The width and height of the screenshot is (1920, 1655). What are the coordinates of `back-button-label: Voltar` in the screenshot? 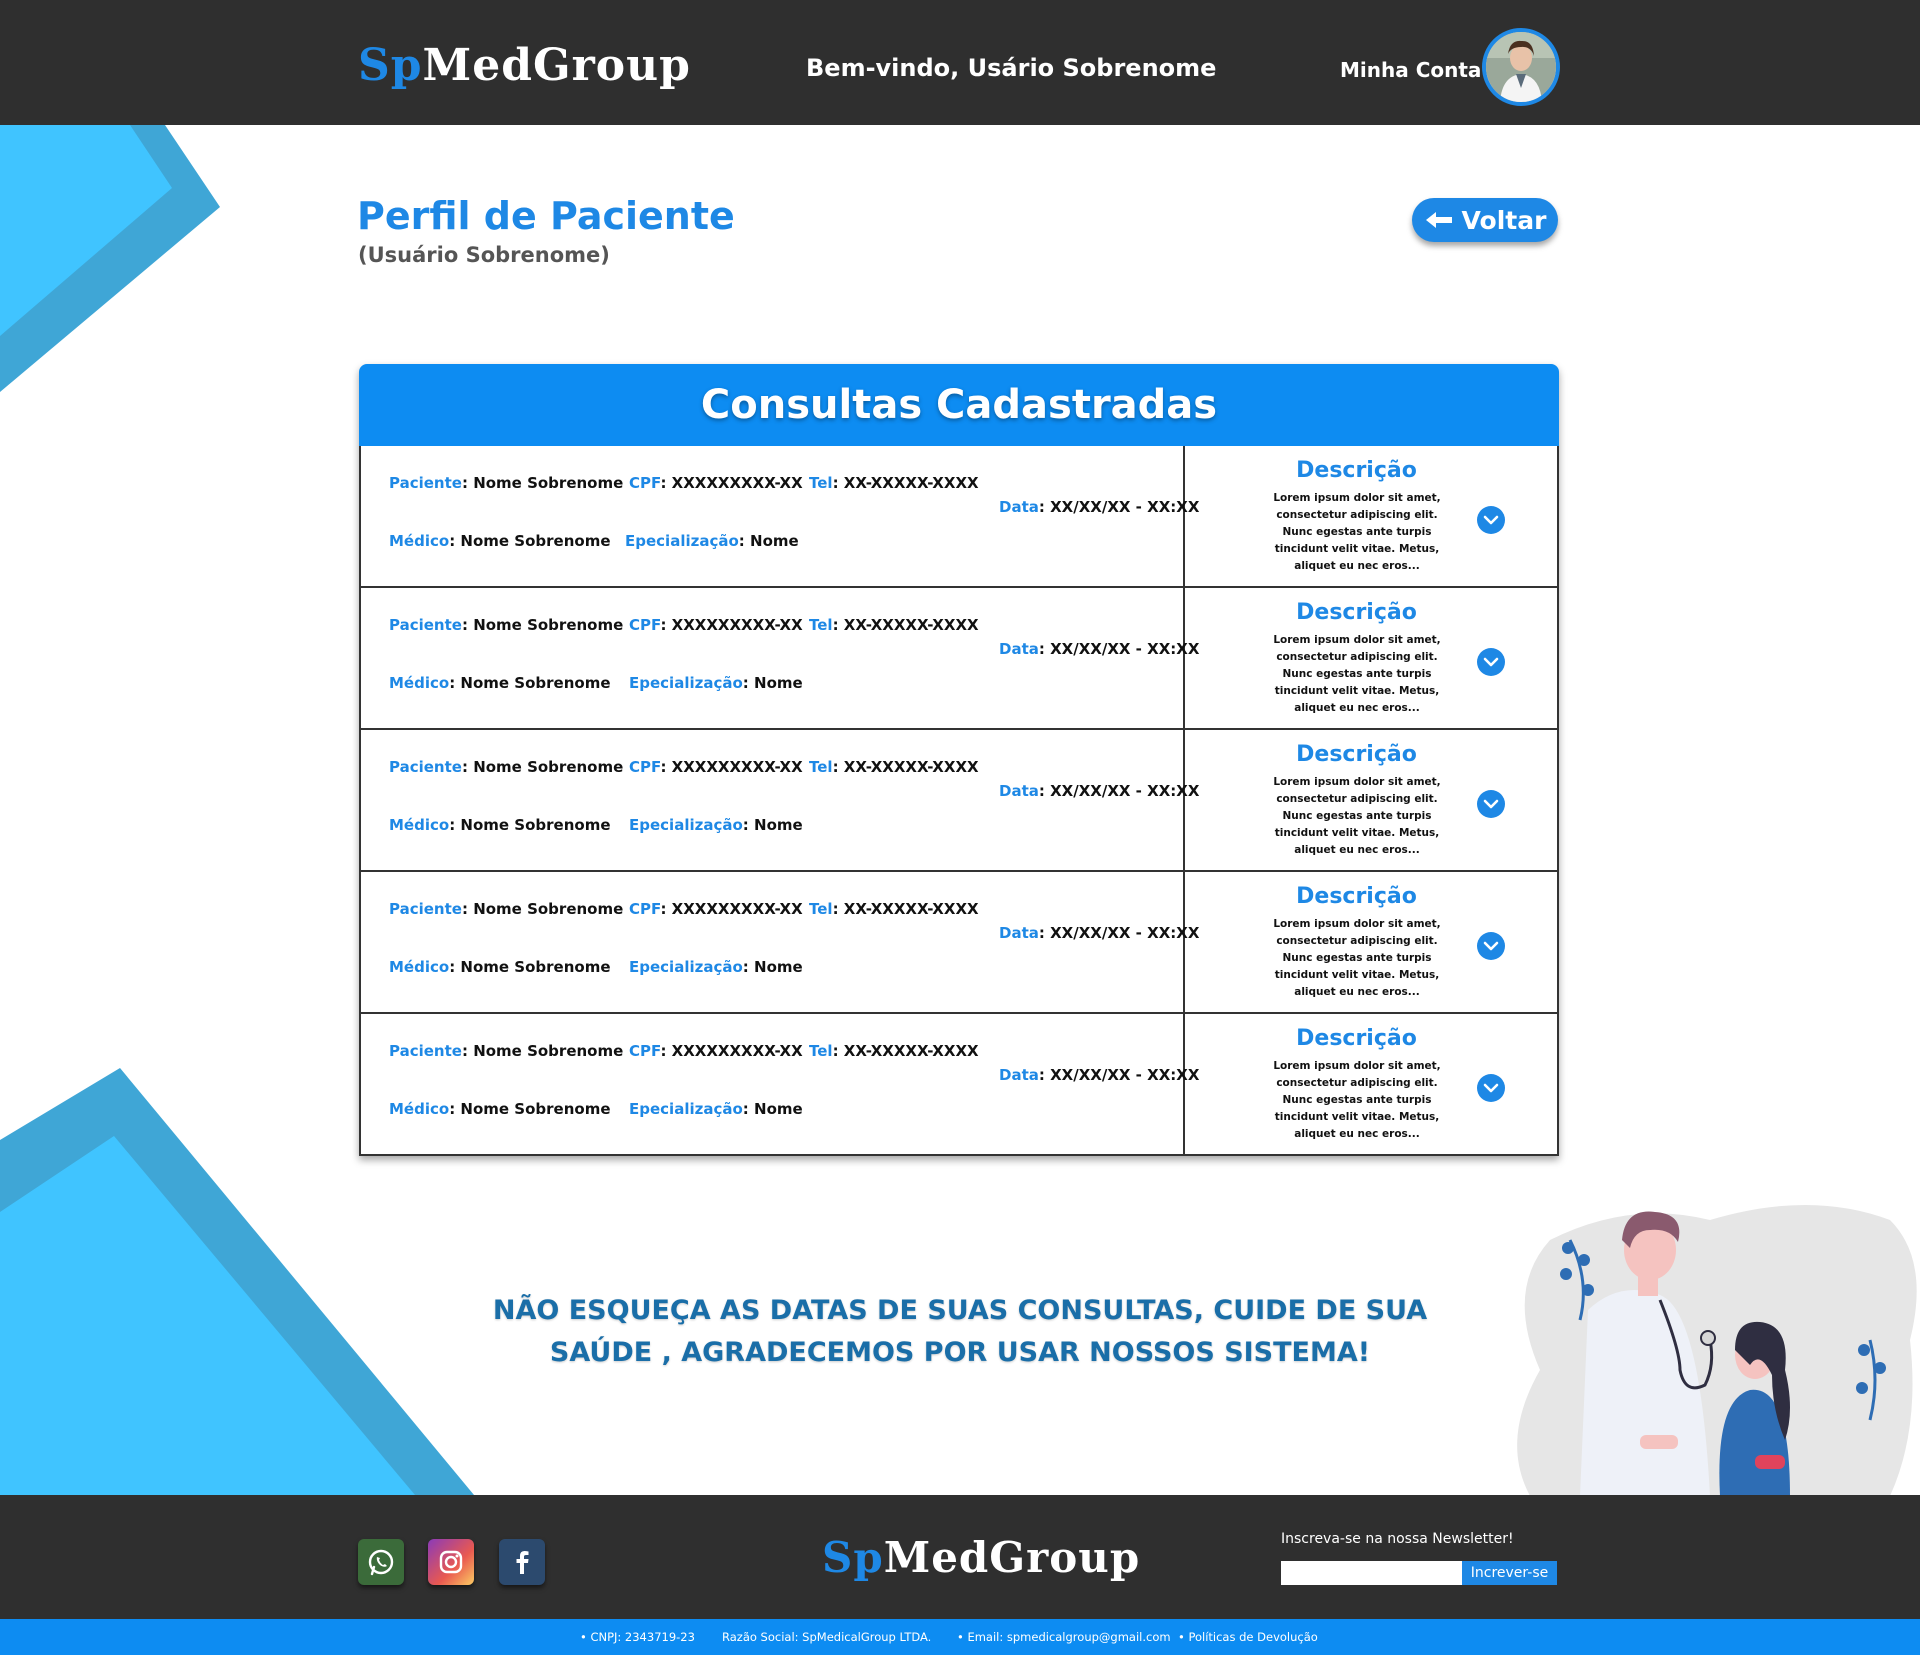 It's located at (1504, 220).